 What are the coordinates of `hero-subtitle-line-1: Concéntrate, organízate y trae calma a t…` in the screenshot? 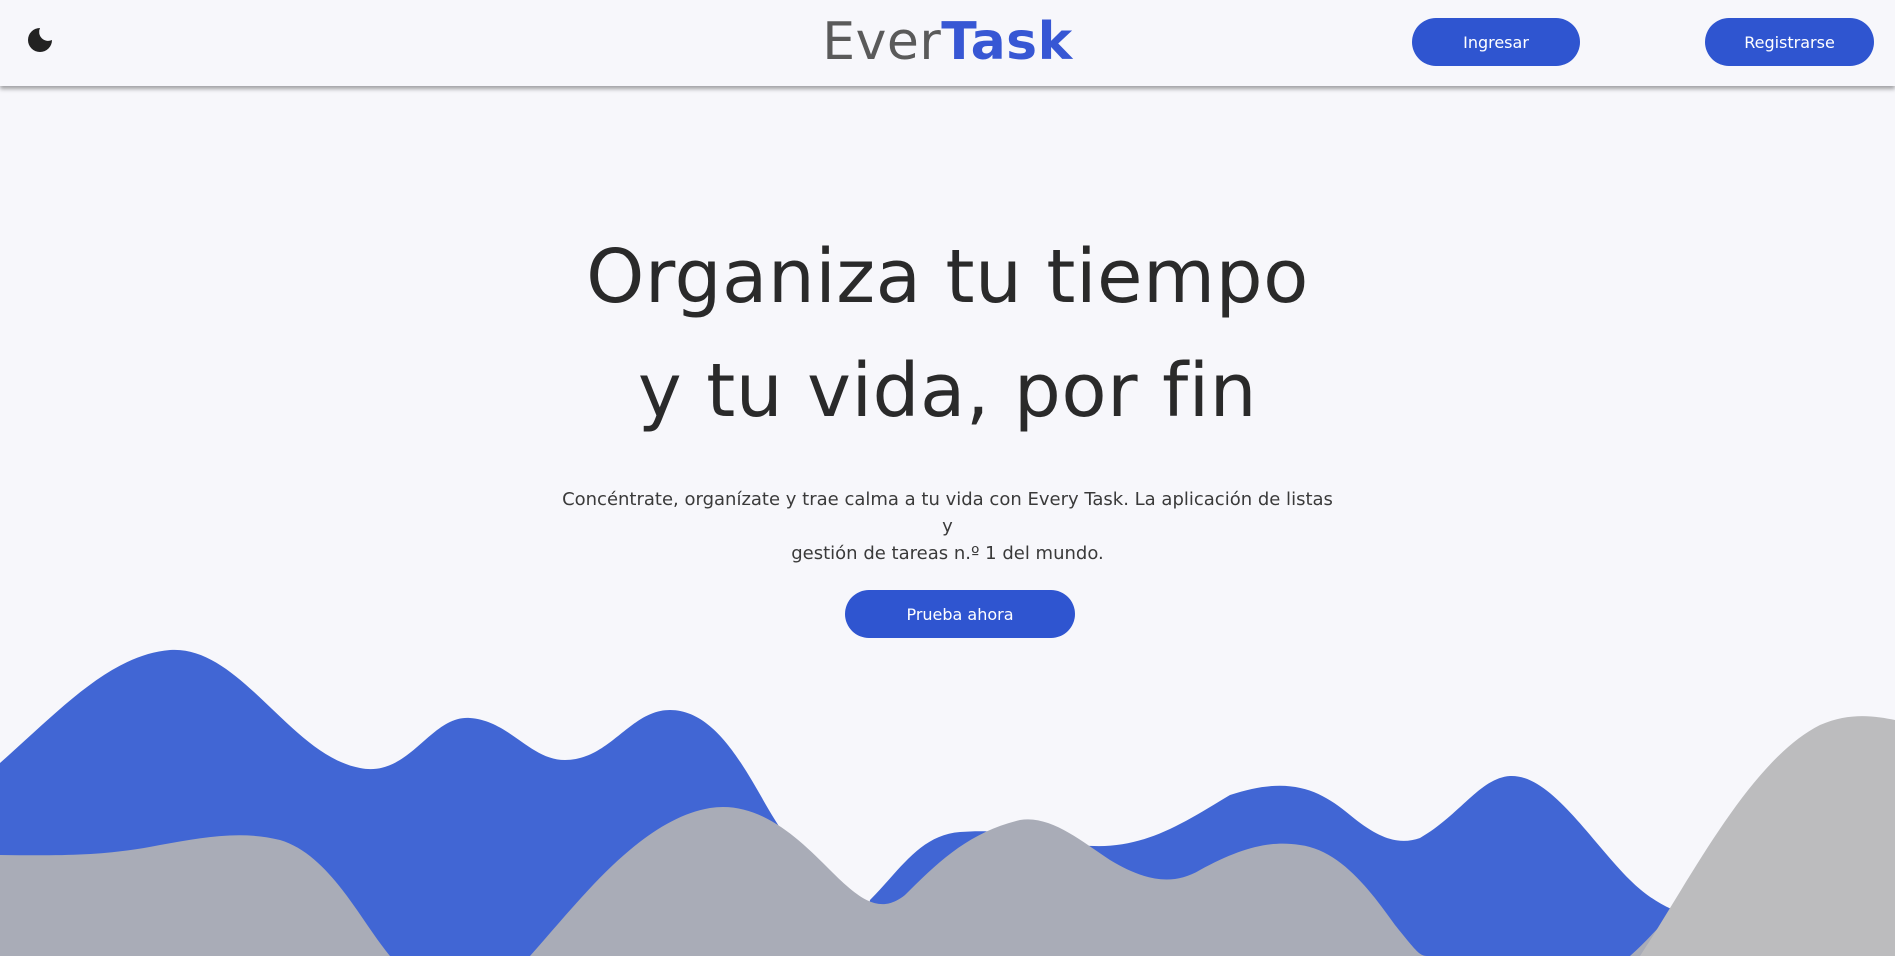 It's located at (947, 513).